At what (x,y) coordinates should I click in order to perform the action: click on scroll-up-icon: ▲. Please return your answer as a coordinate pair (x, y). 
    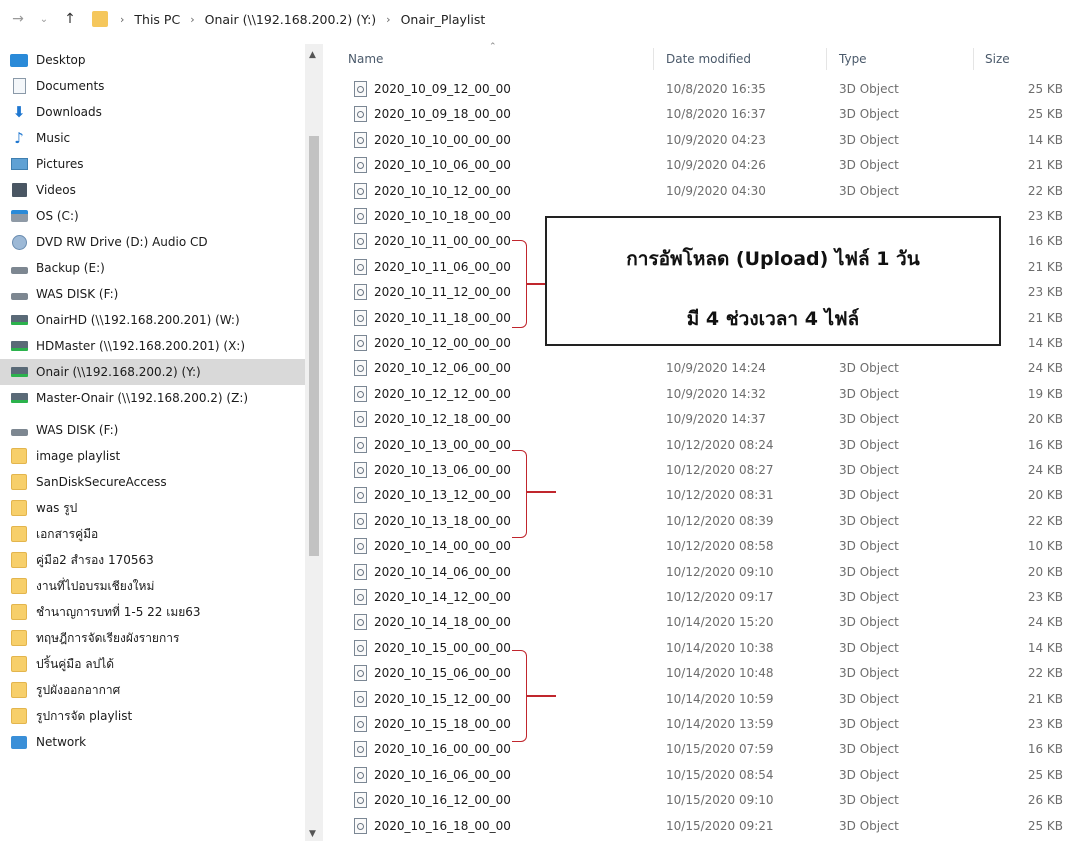
    Looking at the image, I should click on (312, 55).